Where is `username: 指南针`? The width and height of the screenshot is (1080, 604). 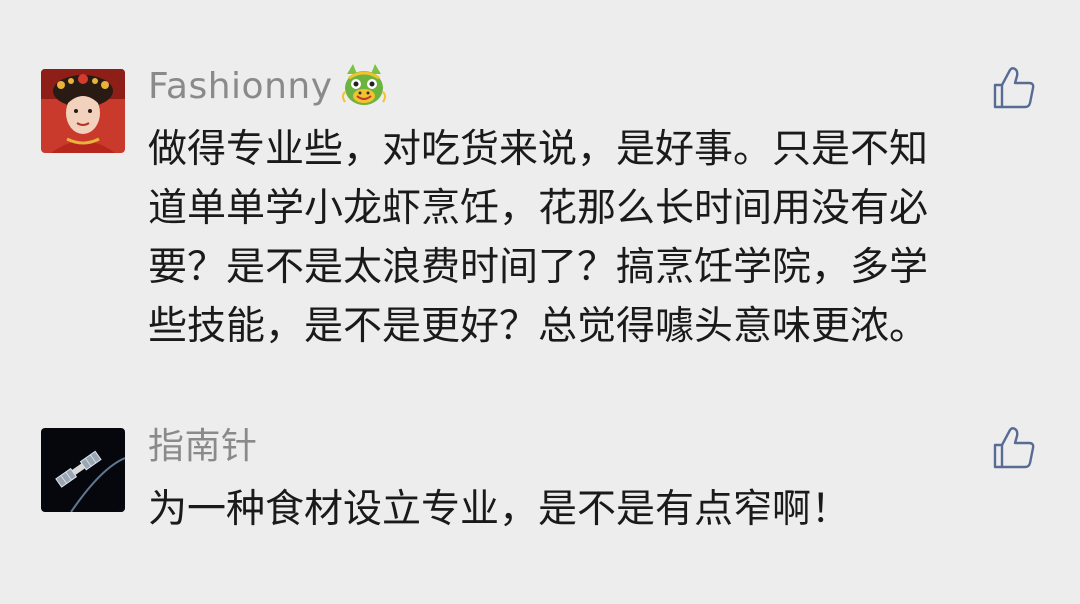
username: 指南针 is located at coordinates (203, 447).